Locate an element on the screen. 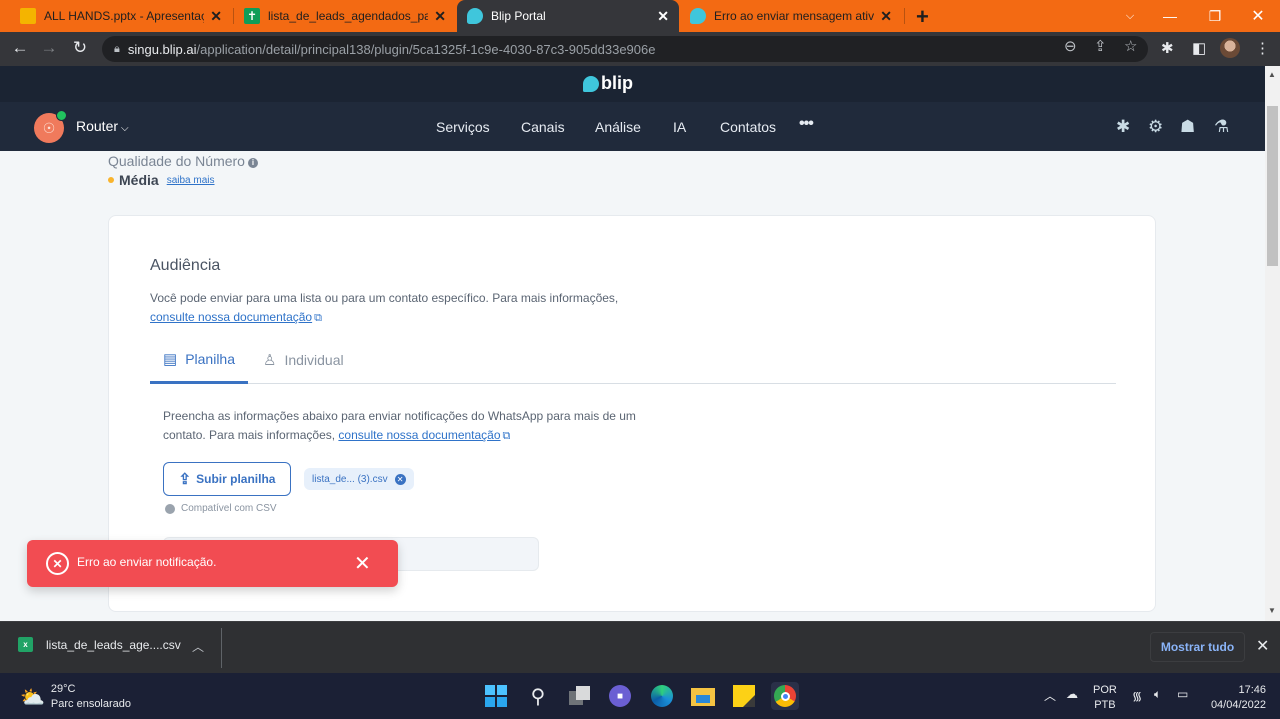 Image resolution: width=1280 pixels, height=719 pixels. new-tab-button: + is located at coordinates (922, 17).